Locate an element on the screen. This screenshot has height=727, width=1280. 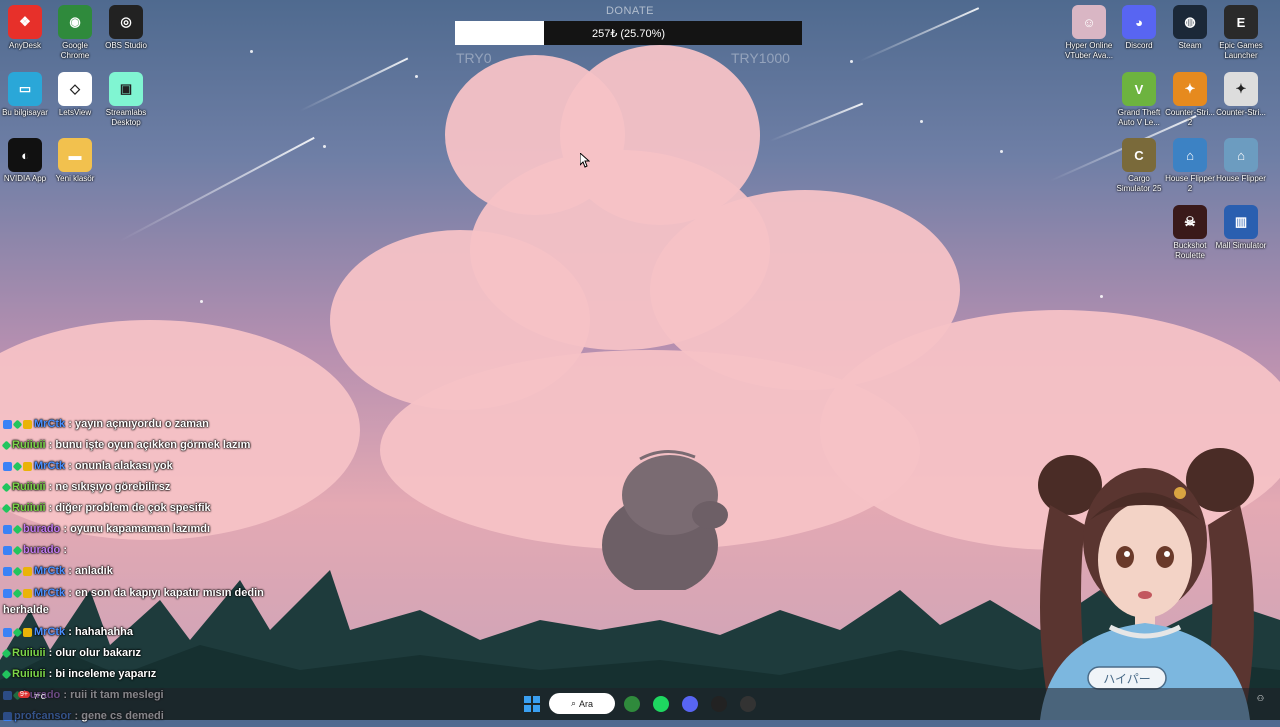
desktop-icon-label: Steam is located at coordinates (1190, 45).